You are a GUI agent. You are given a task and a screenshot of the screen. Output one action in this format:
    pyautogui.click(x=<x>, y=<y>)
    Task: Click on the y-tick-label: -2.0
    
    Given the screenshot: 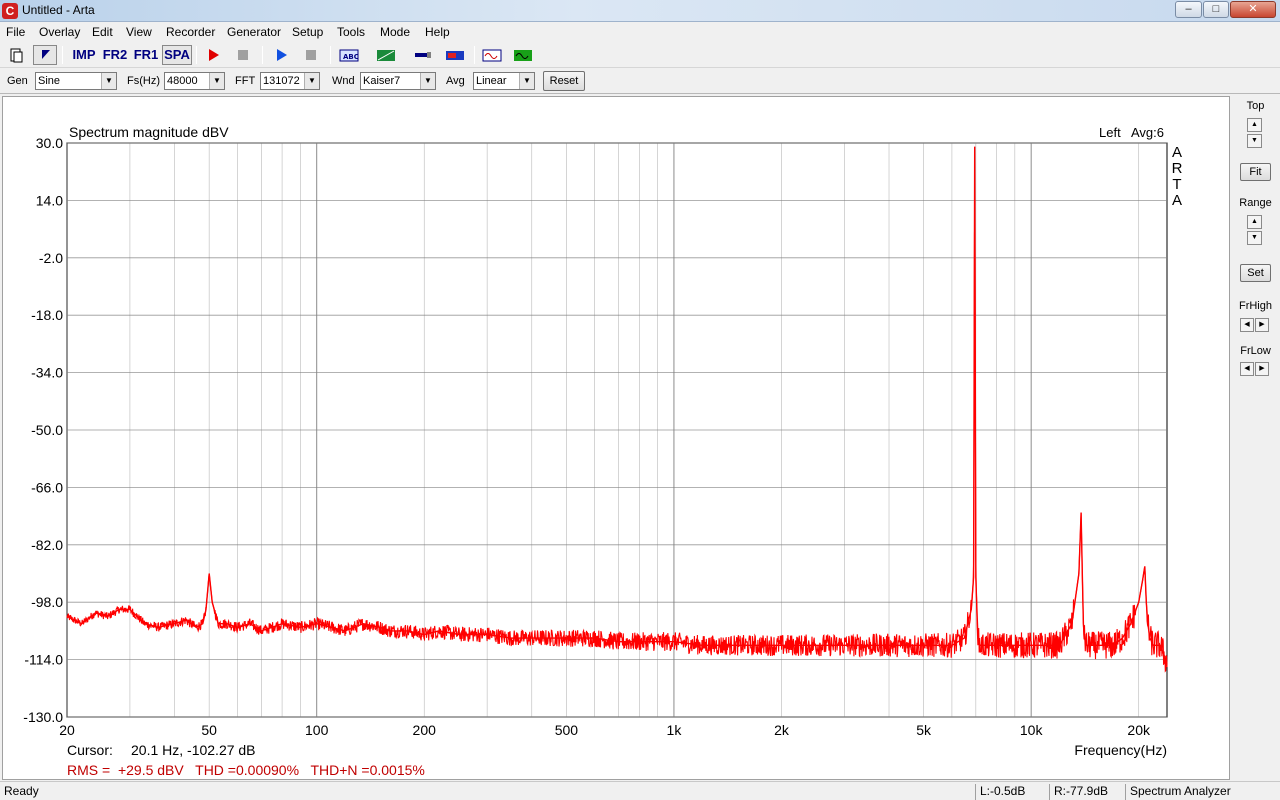 What is the action you would take?
    pyautogui.click(x=51, y=258)
    